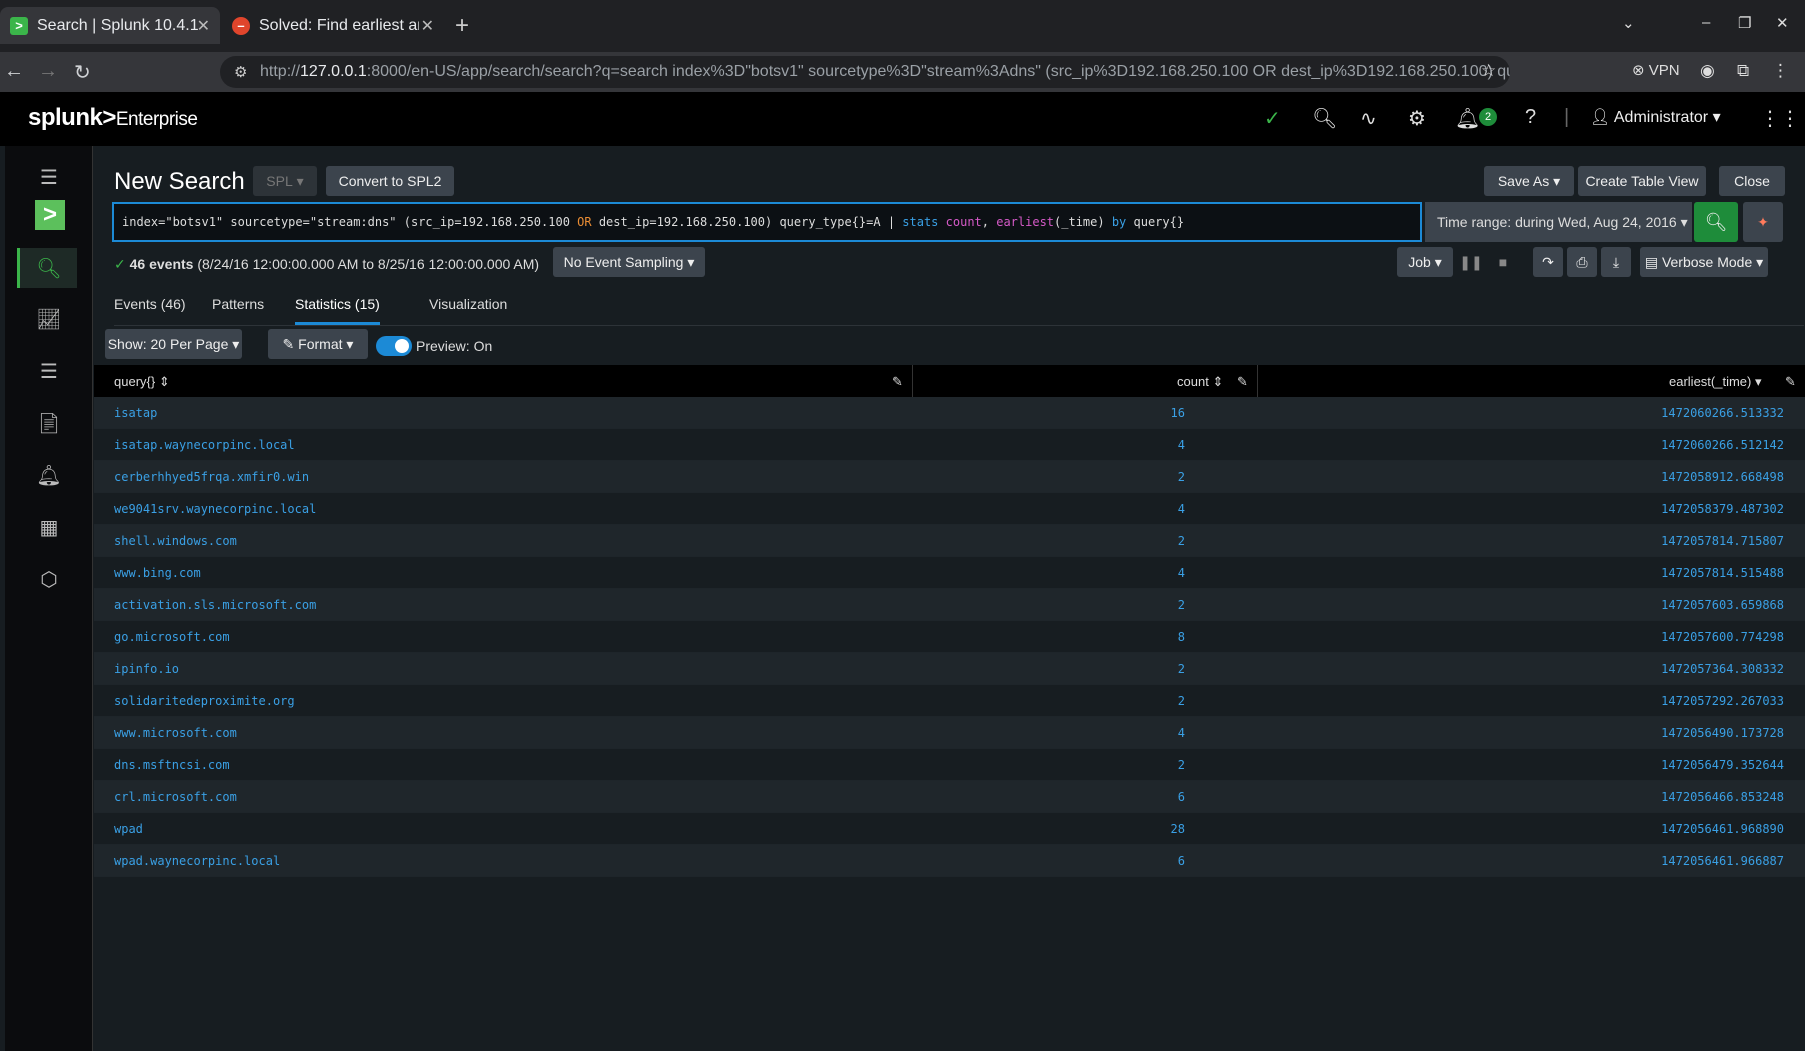 The height and width of the screenshot is (1051, 1805). What do you see at coordinates (1471, 262) in the screenshot?
I see `pause-icon: ❚❚` at bounding box center [1471, 262].